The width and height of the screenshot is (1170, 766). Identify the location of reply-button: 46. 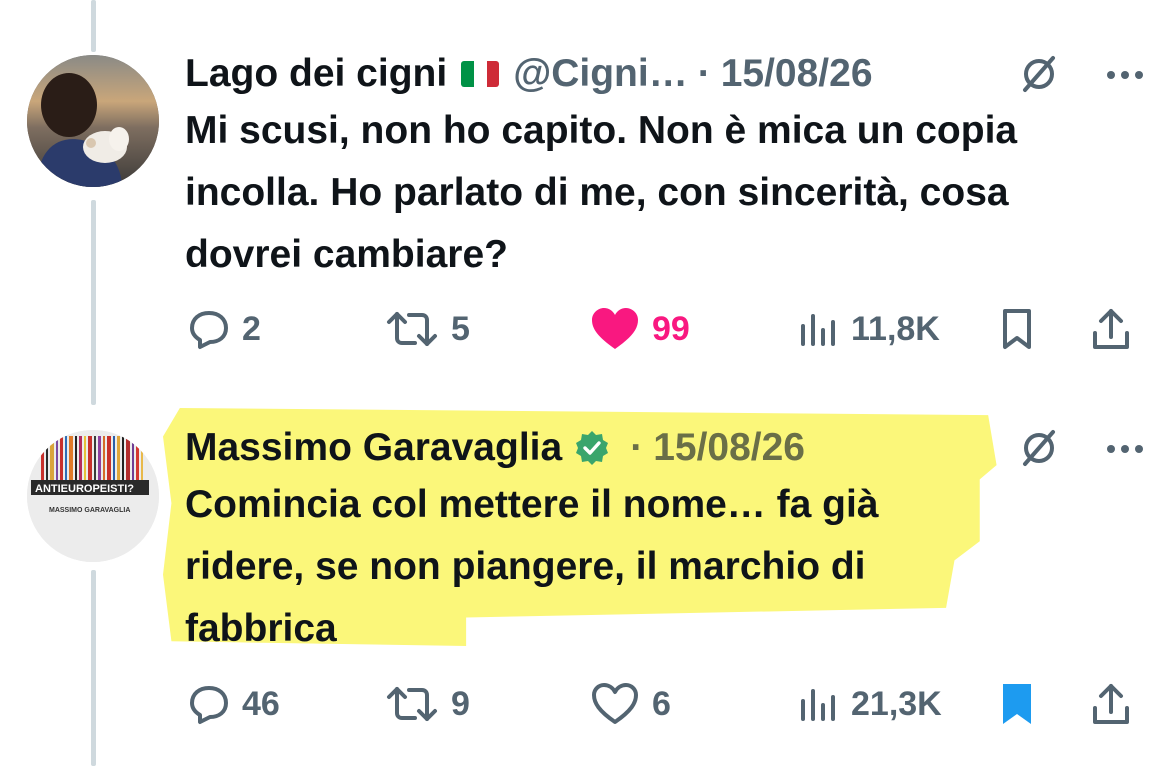
(234, 704).